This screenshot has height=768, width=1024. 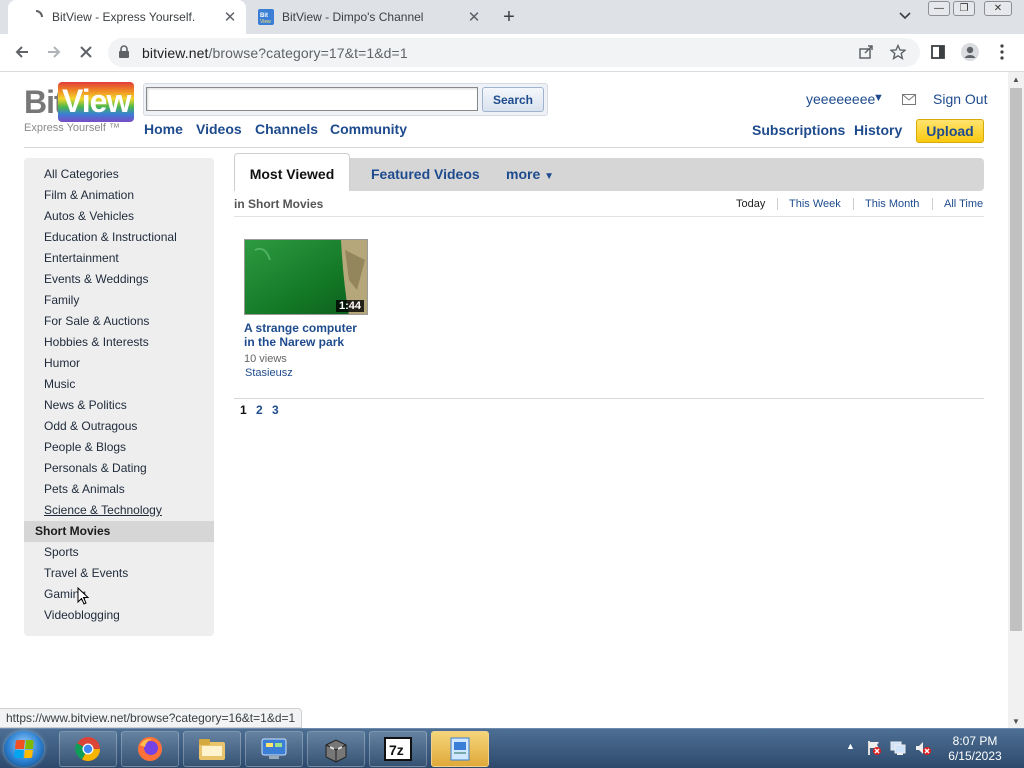 I want to click on nav-channels: Channels, so click(x=286, y=129).